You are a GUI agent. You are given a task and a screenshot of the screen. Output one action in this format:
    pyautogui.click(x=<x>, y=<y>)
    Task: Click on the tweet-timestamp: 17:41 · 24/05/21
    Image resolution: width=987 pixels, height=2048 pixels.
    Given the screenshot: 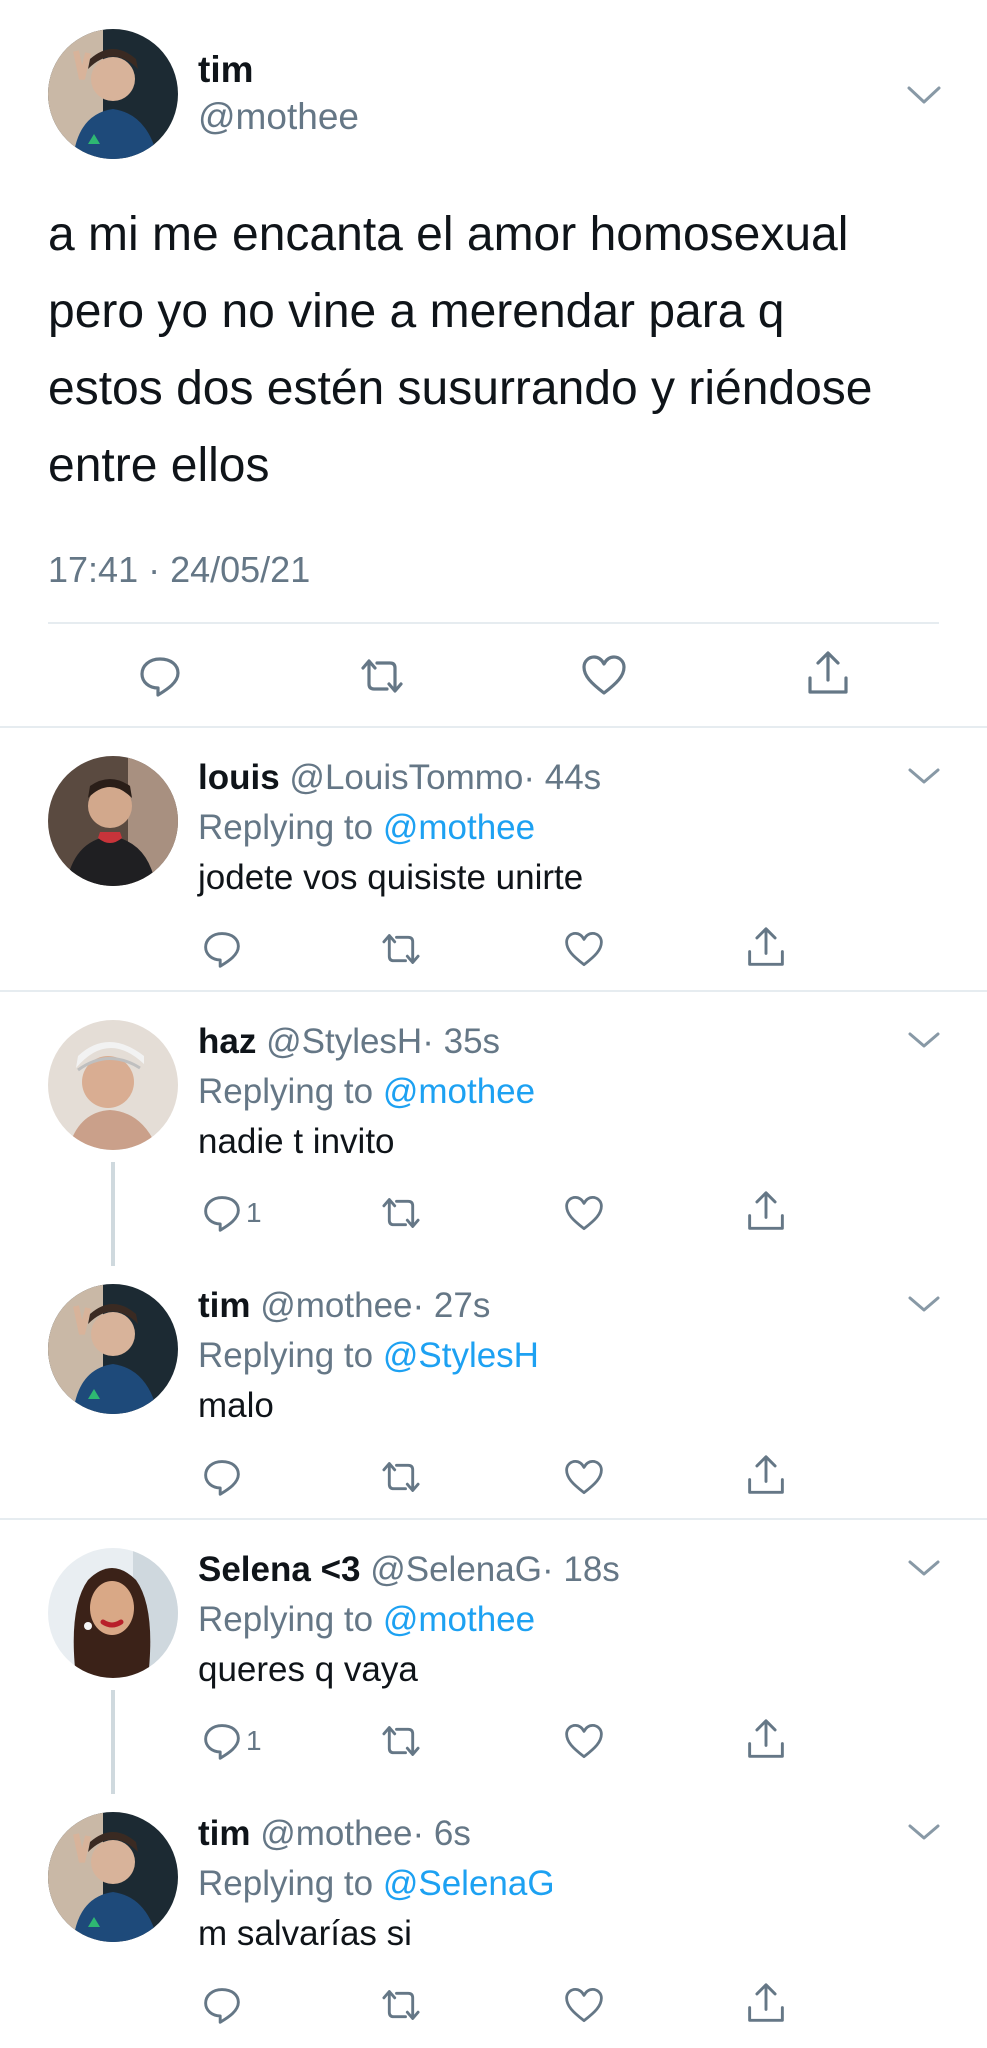 What is the action you would take?
    pyautogui.click(x=179, y=569)
    